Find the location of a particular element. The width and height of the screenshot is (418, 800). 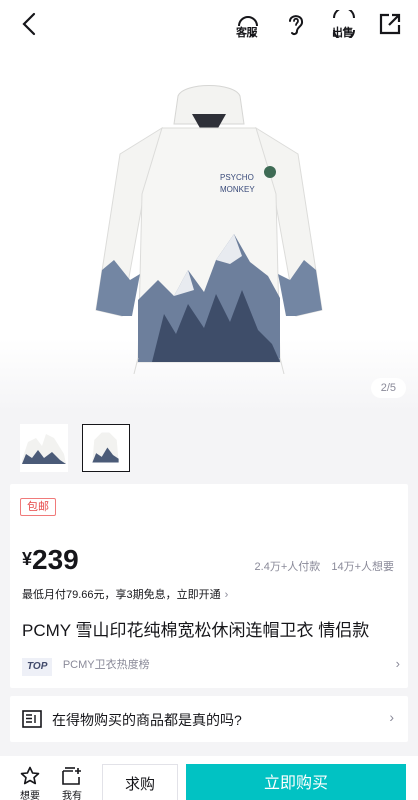

bottom-action-bar: 想要 我有 求购 立即购买 is located at coordinates (209, 778).